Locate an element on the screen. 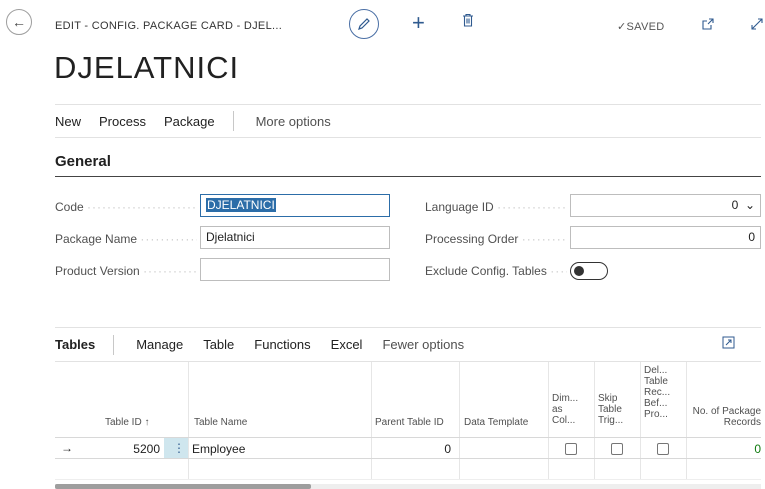 This screenshot has width=765, height=489. row-marker-arrow-icon: → is located at coordinates (67, 448).